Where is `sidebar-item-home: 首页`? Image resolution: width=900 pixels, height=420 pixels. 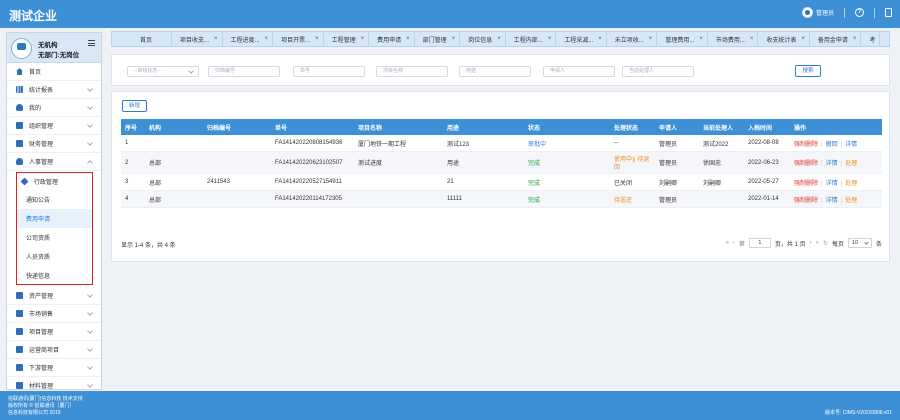
sidebar-item-home: 首页 is located at coordinates (54, 72).